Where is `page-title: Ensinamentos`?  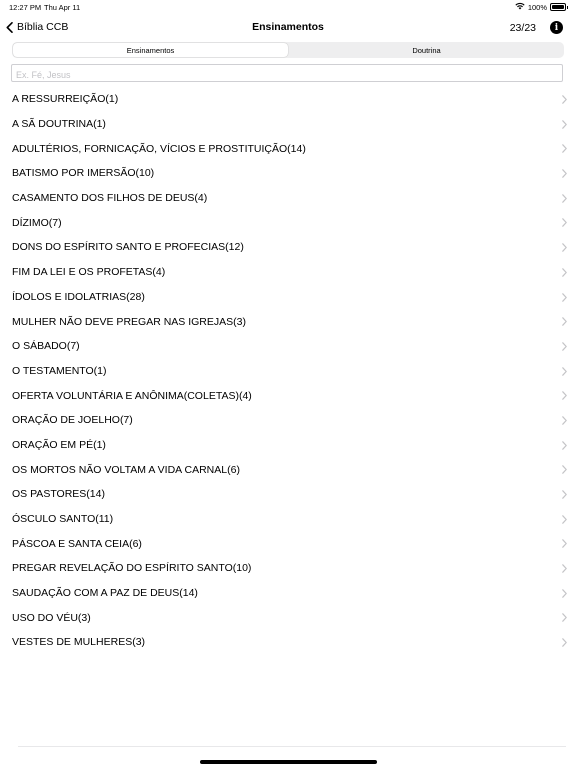 page-title: Ensinamentos is located at coordinates (288, 27).